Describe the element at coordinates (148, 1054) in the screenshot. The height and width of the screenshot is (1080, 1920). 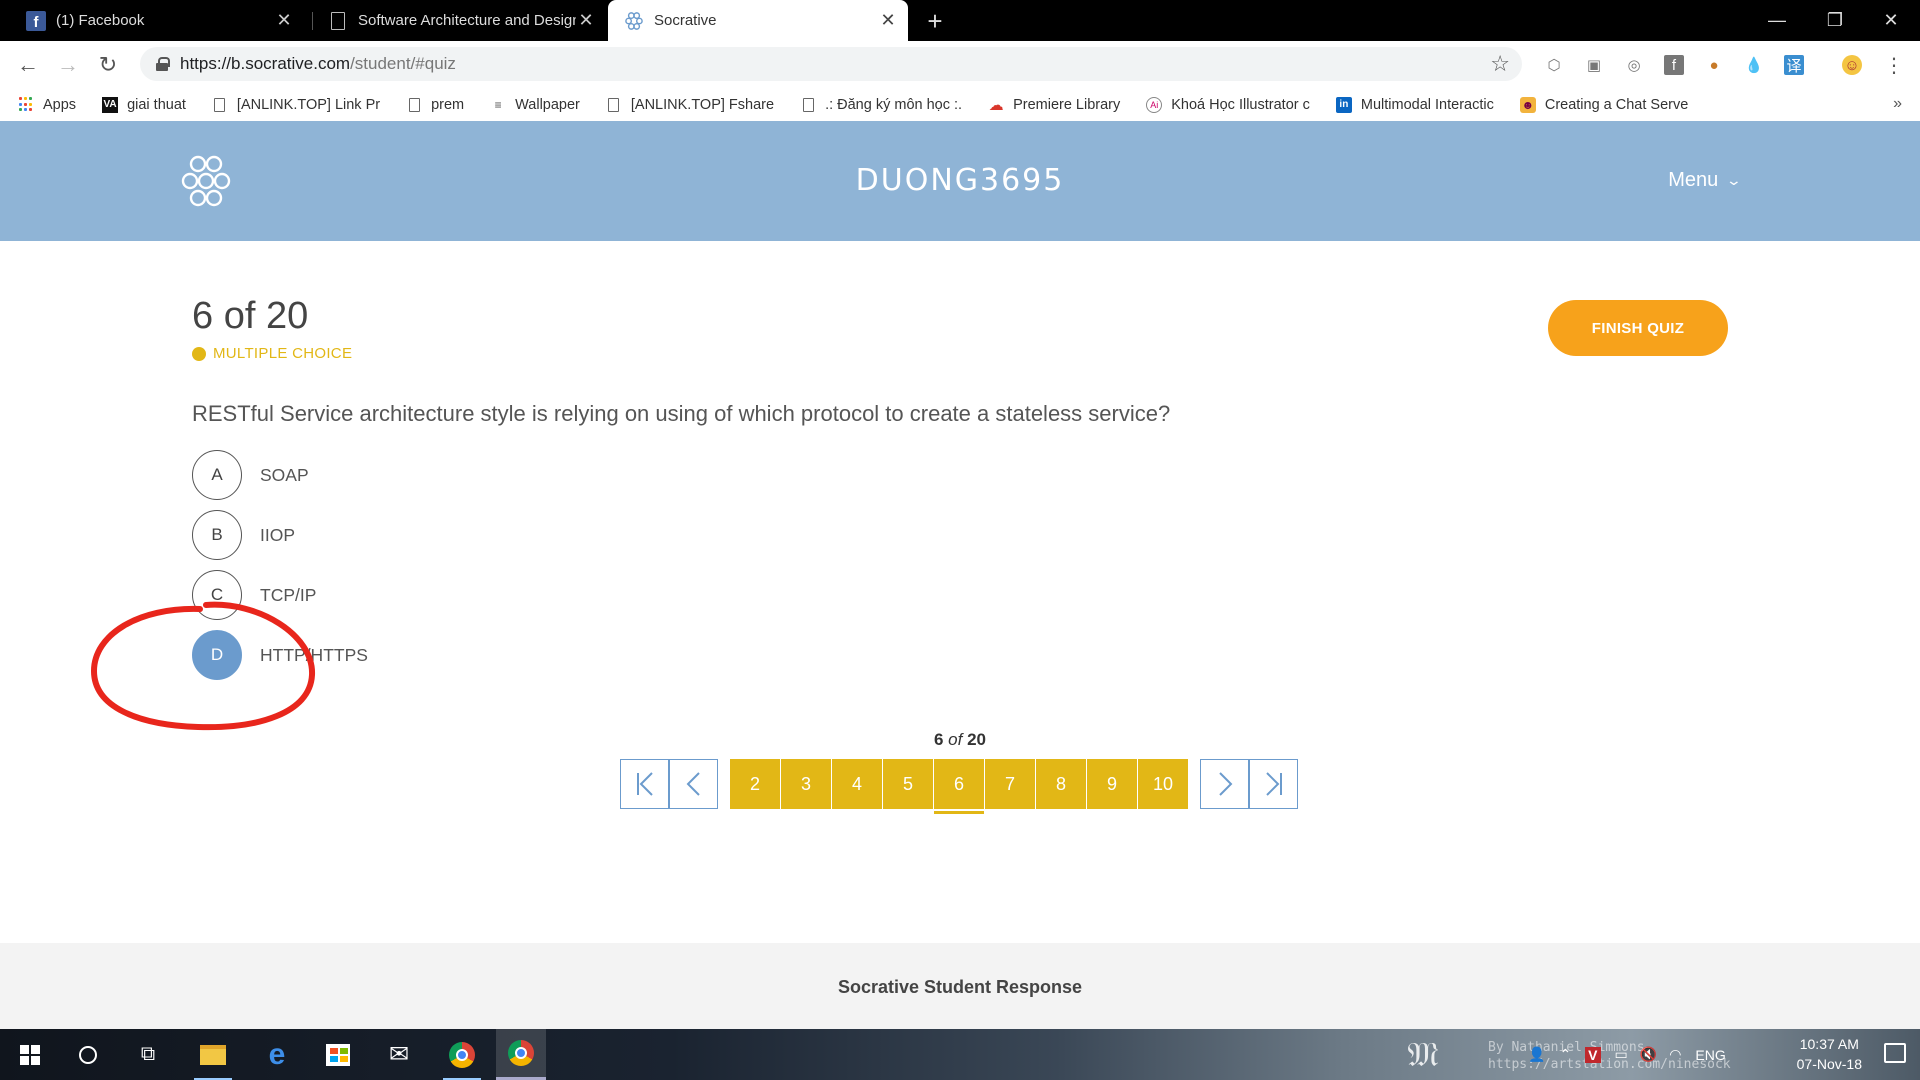
I see `task-view-icon: ⧉` at that location.